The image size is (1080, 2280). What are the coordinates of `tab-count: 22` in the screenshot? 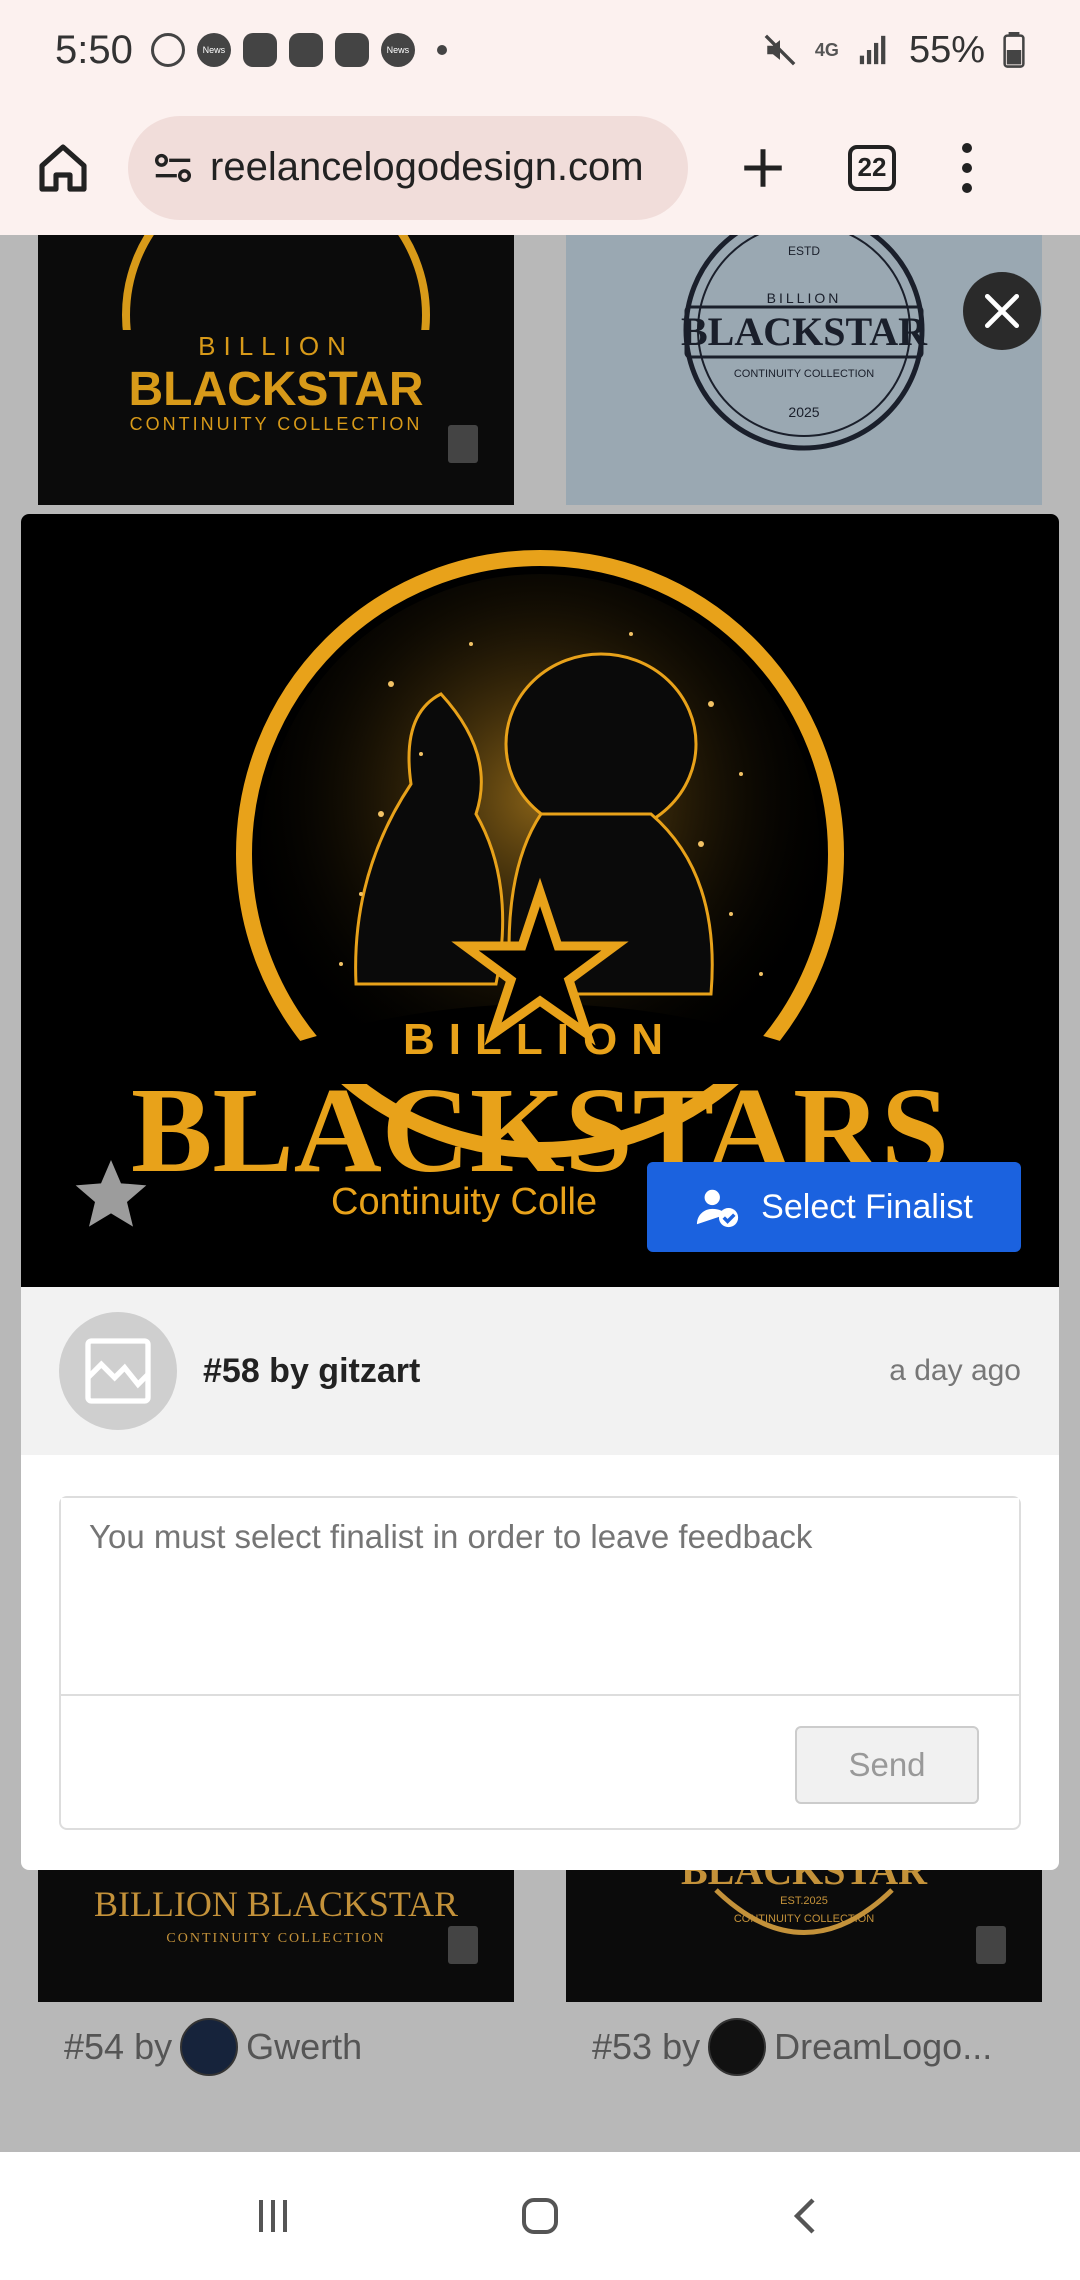 It's located at (872, 167).